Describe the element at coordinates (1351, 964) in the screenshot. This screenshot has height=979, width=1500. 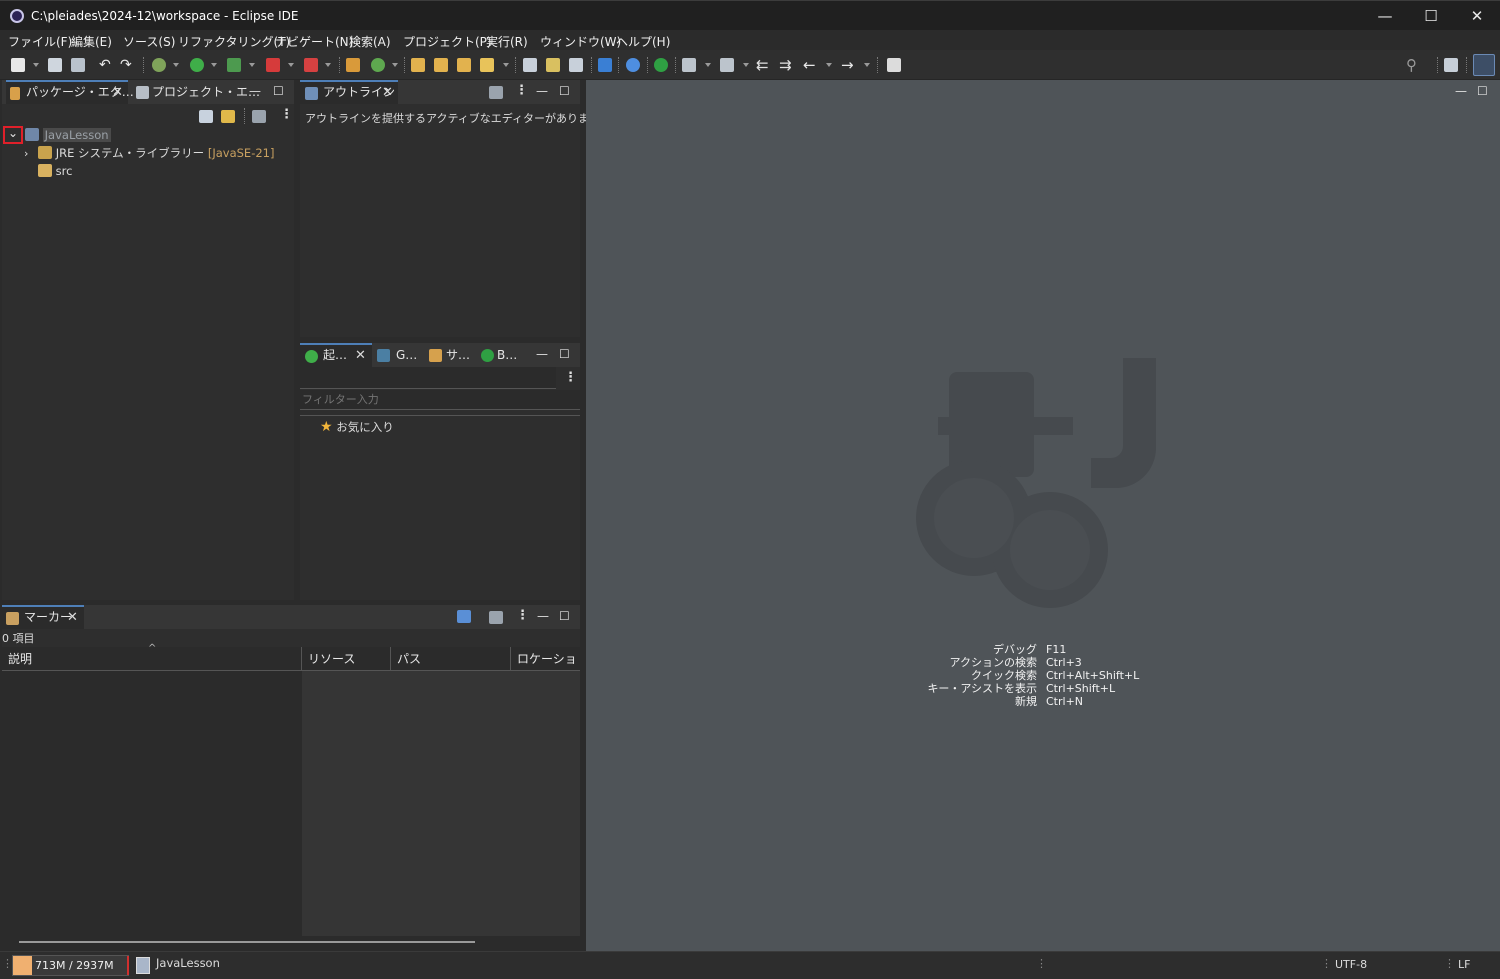
I see `encoding-indicator: UTF-8` at that location.